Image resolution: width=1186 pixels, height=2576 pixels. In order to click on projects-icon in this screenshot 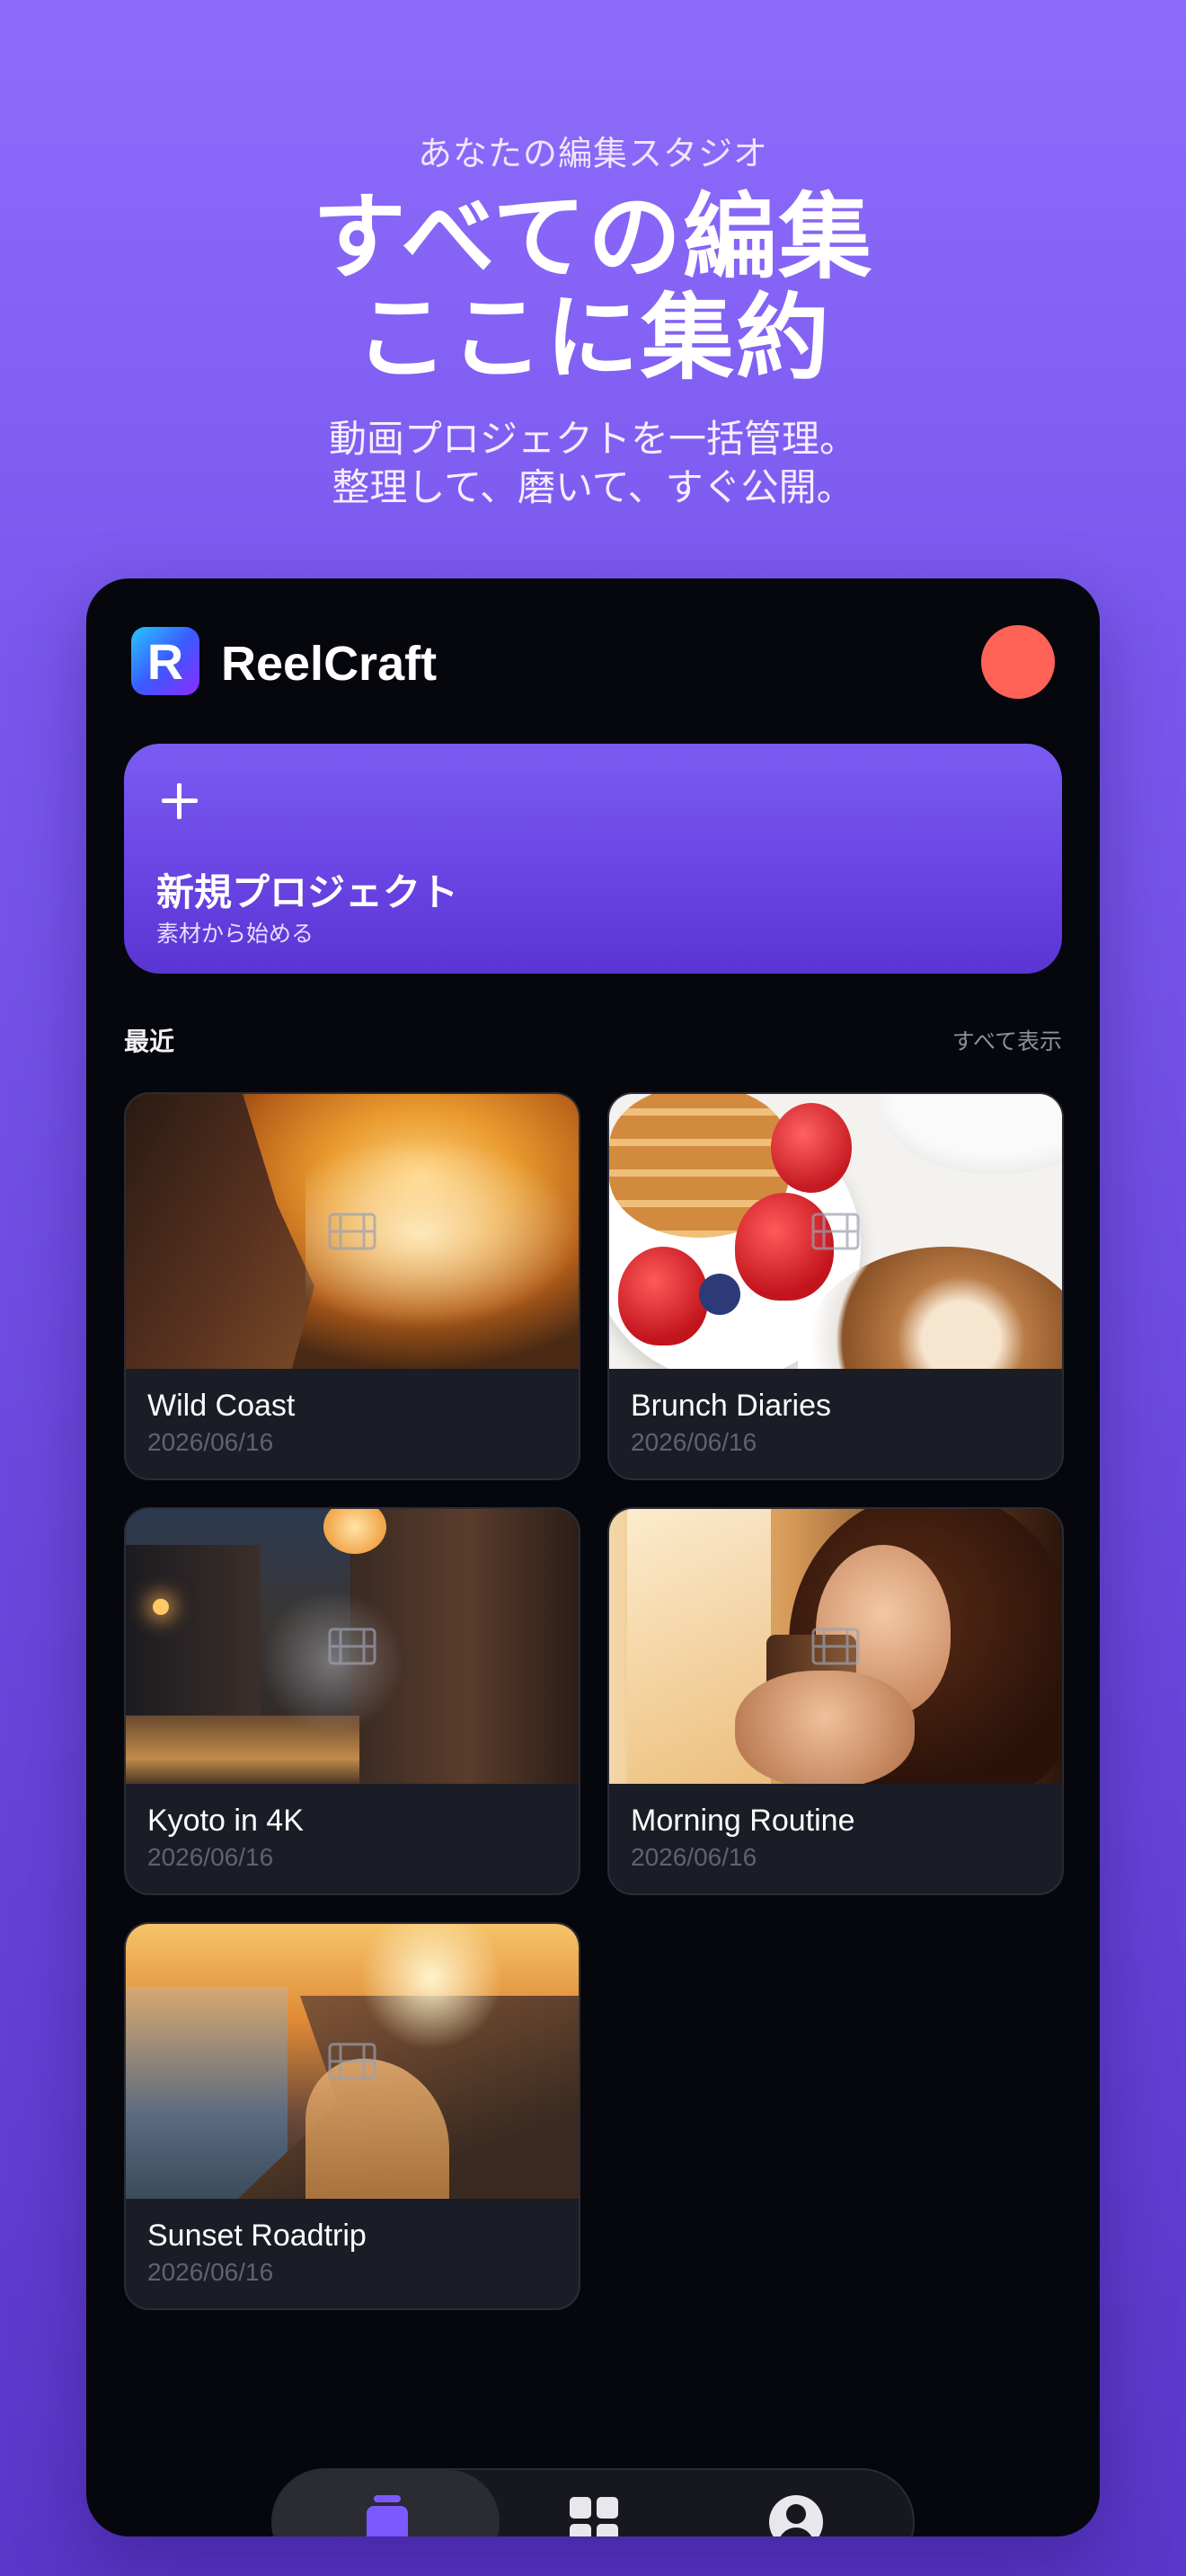, I will do `click(387, 2515)`.